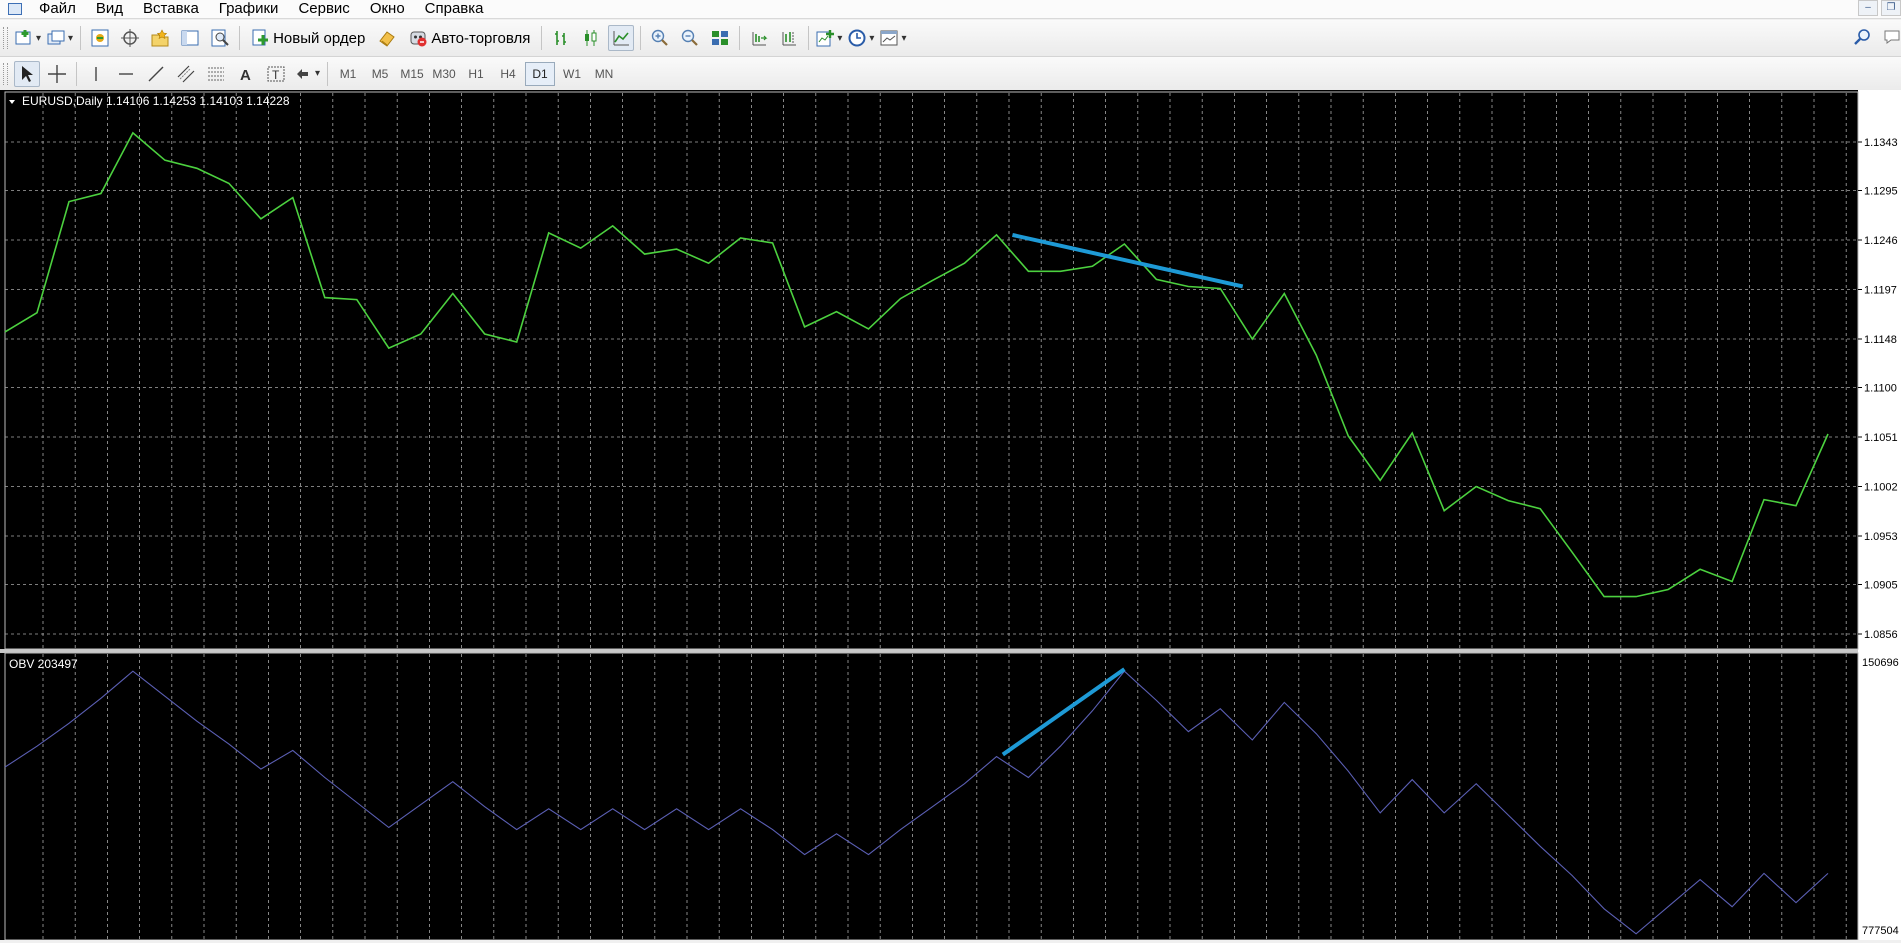 The height and width of the screenshot is (943, 1901). I want to click on menu-help: Справка, so click(456, 9).